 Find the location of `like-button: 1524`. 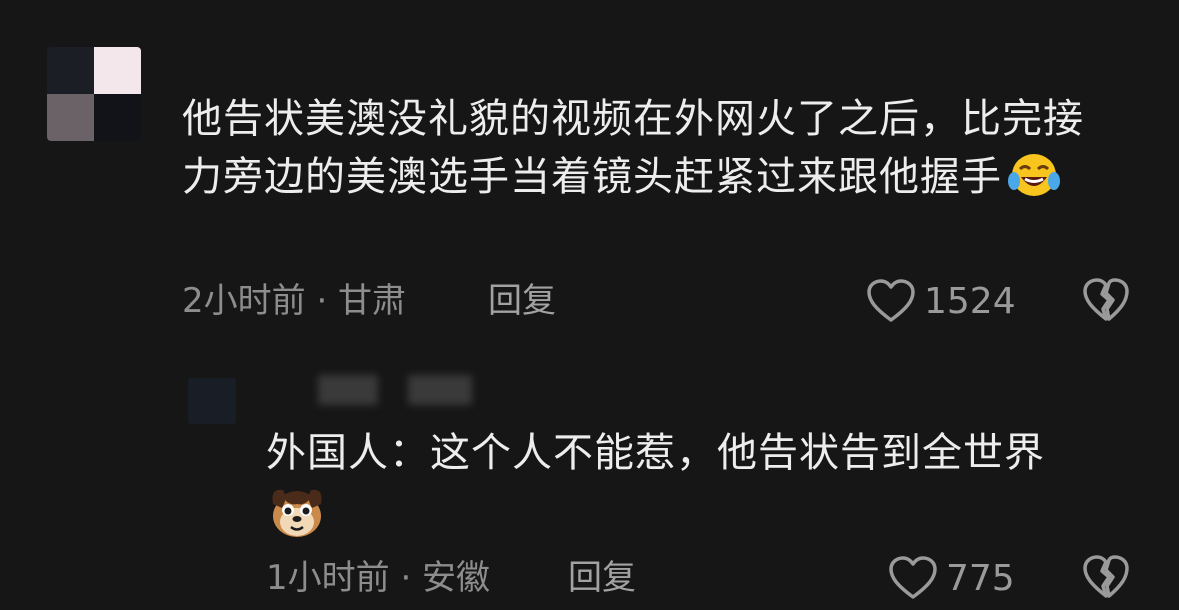

like-button: 1524 is located at coordinates (941, 301).